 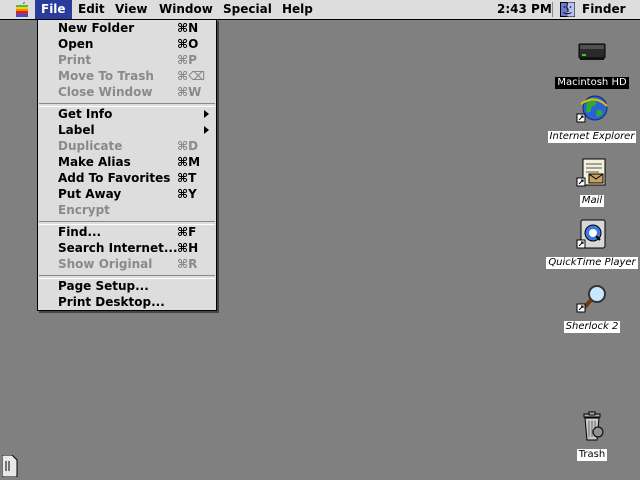 I want to click on drawer-tab-icon, so click(x=10, y=466).